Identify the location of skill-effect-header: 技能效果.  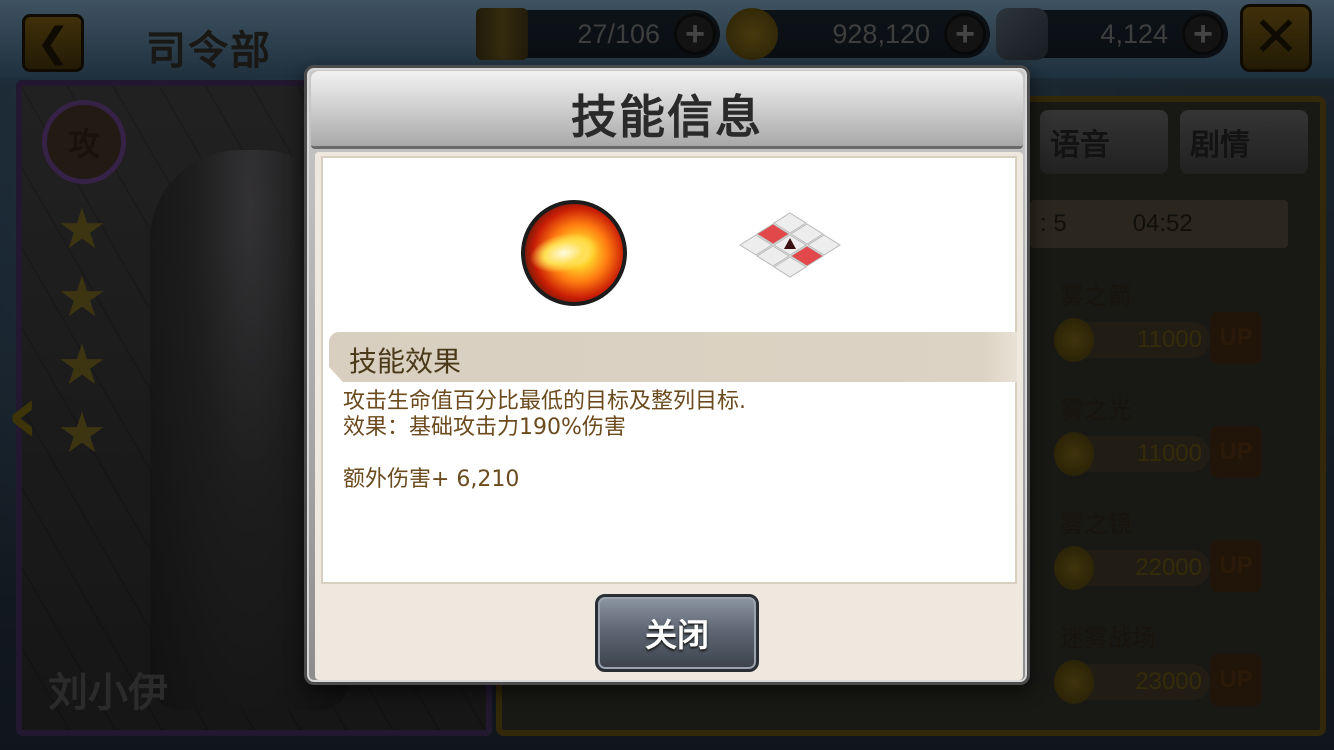
(673, 357).